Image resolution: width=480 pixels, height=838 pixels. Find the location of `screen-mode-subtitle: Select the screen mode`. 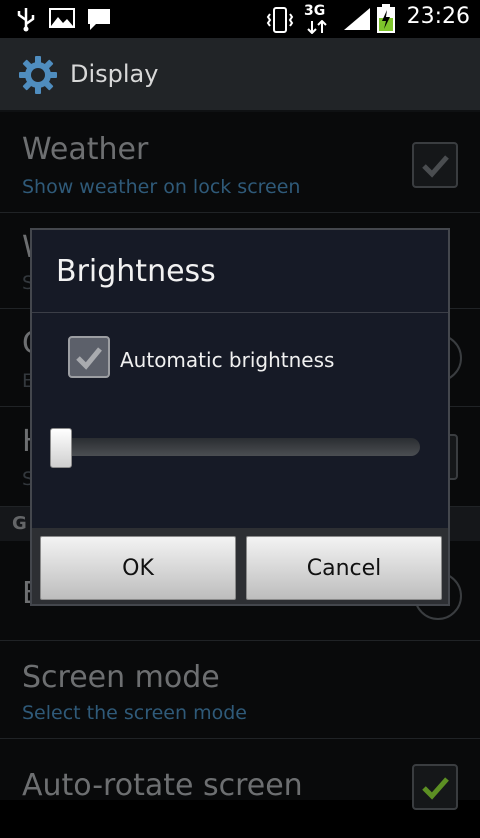

screen-mode-subtitle: Select the screen mode is located at coordinates (134, 713).